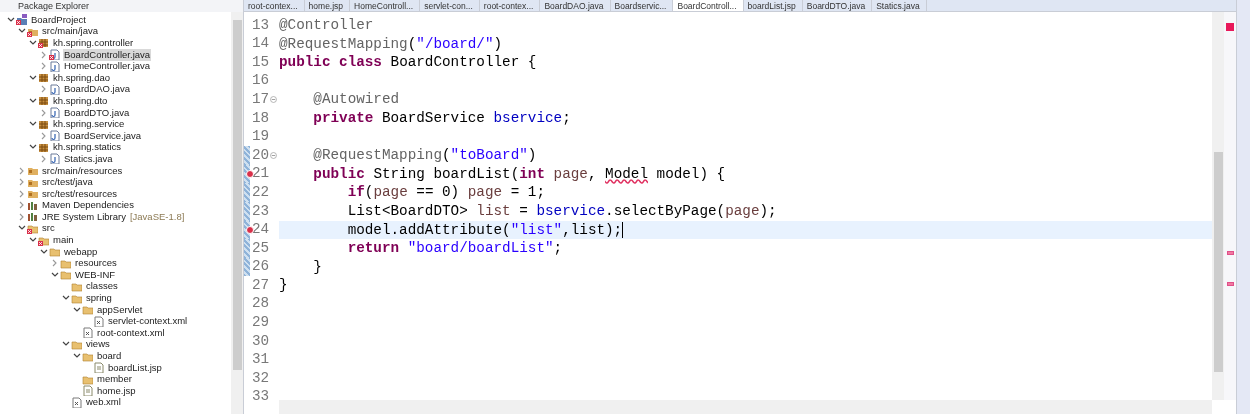 The height and width of the screenshot is (414, 1250). I want to click on code-line: @RequestMapping("toBoard"), so click(424, 155).